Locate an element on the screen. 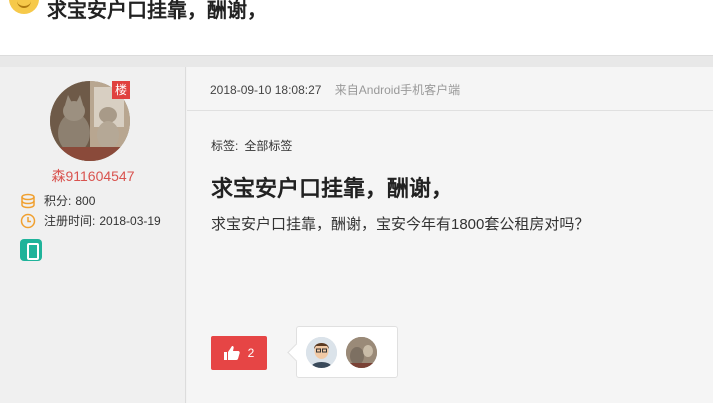 The height and width of the screenshot is (403, 713). post-datetime: 2018-09-10 18:08:27 is located at coordinates (266, 90).